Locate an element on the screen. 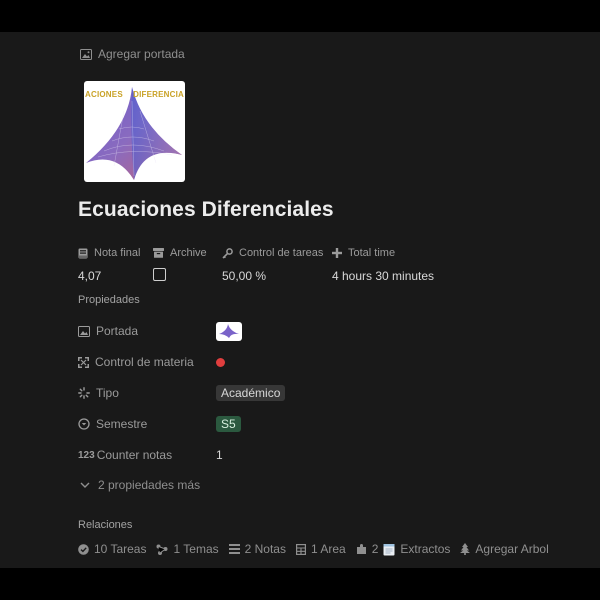 Image resolution: width=600 pixels, height=600 pixels. property-name: Nota final is located at coordinates (117, 253).